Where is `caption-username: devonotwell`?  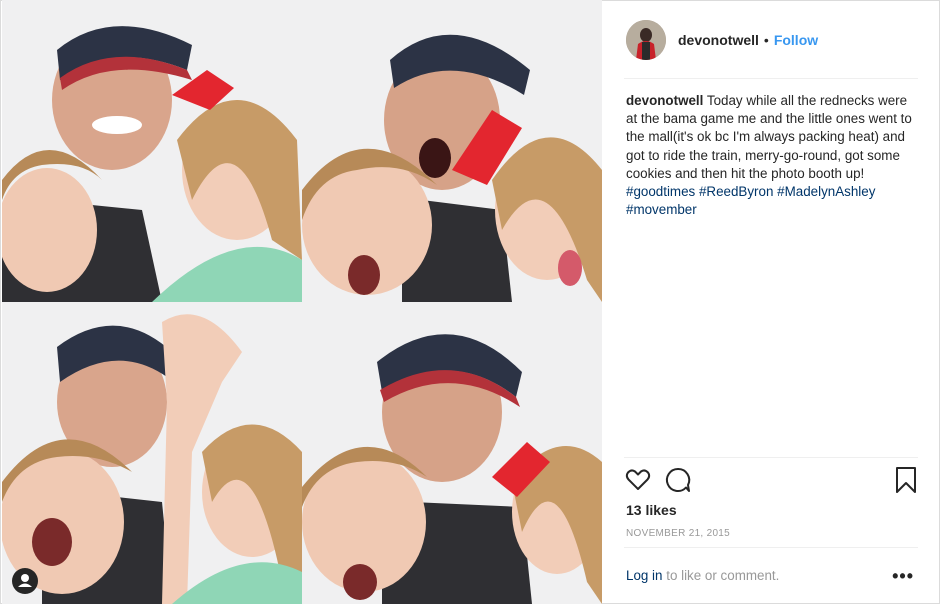 caption-username: devonotwell is located at coordinates (664, 100).